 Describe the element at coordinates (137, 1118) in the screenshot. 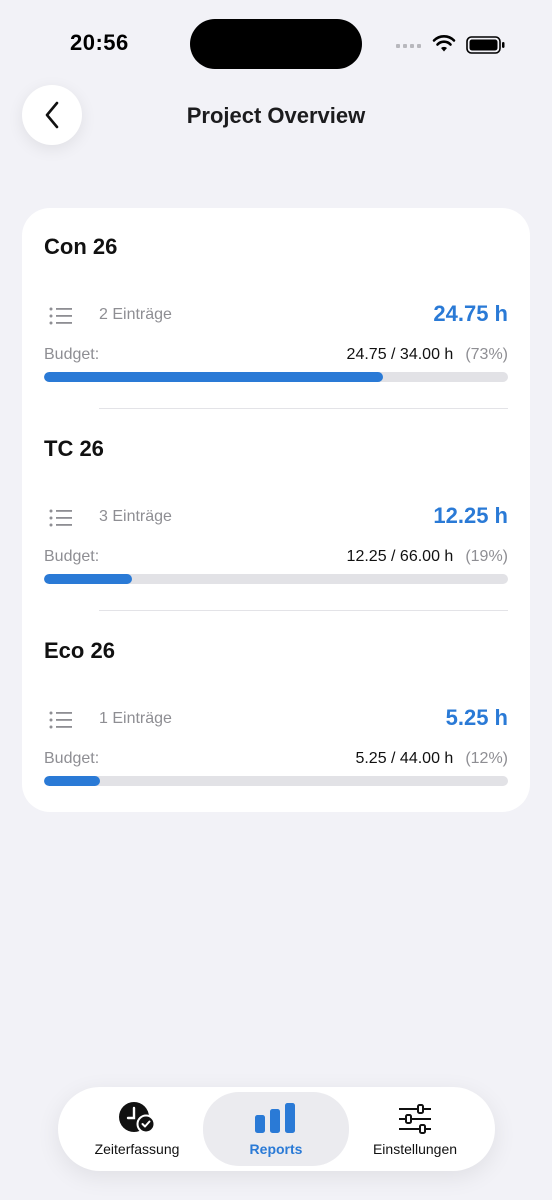

I see `clock-check-icon` at that location.